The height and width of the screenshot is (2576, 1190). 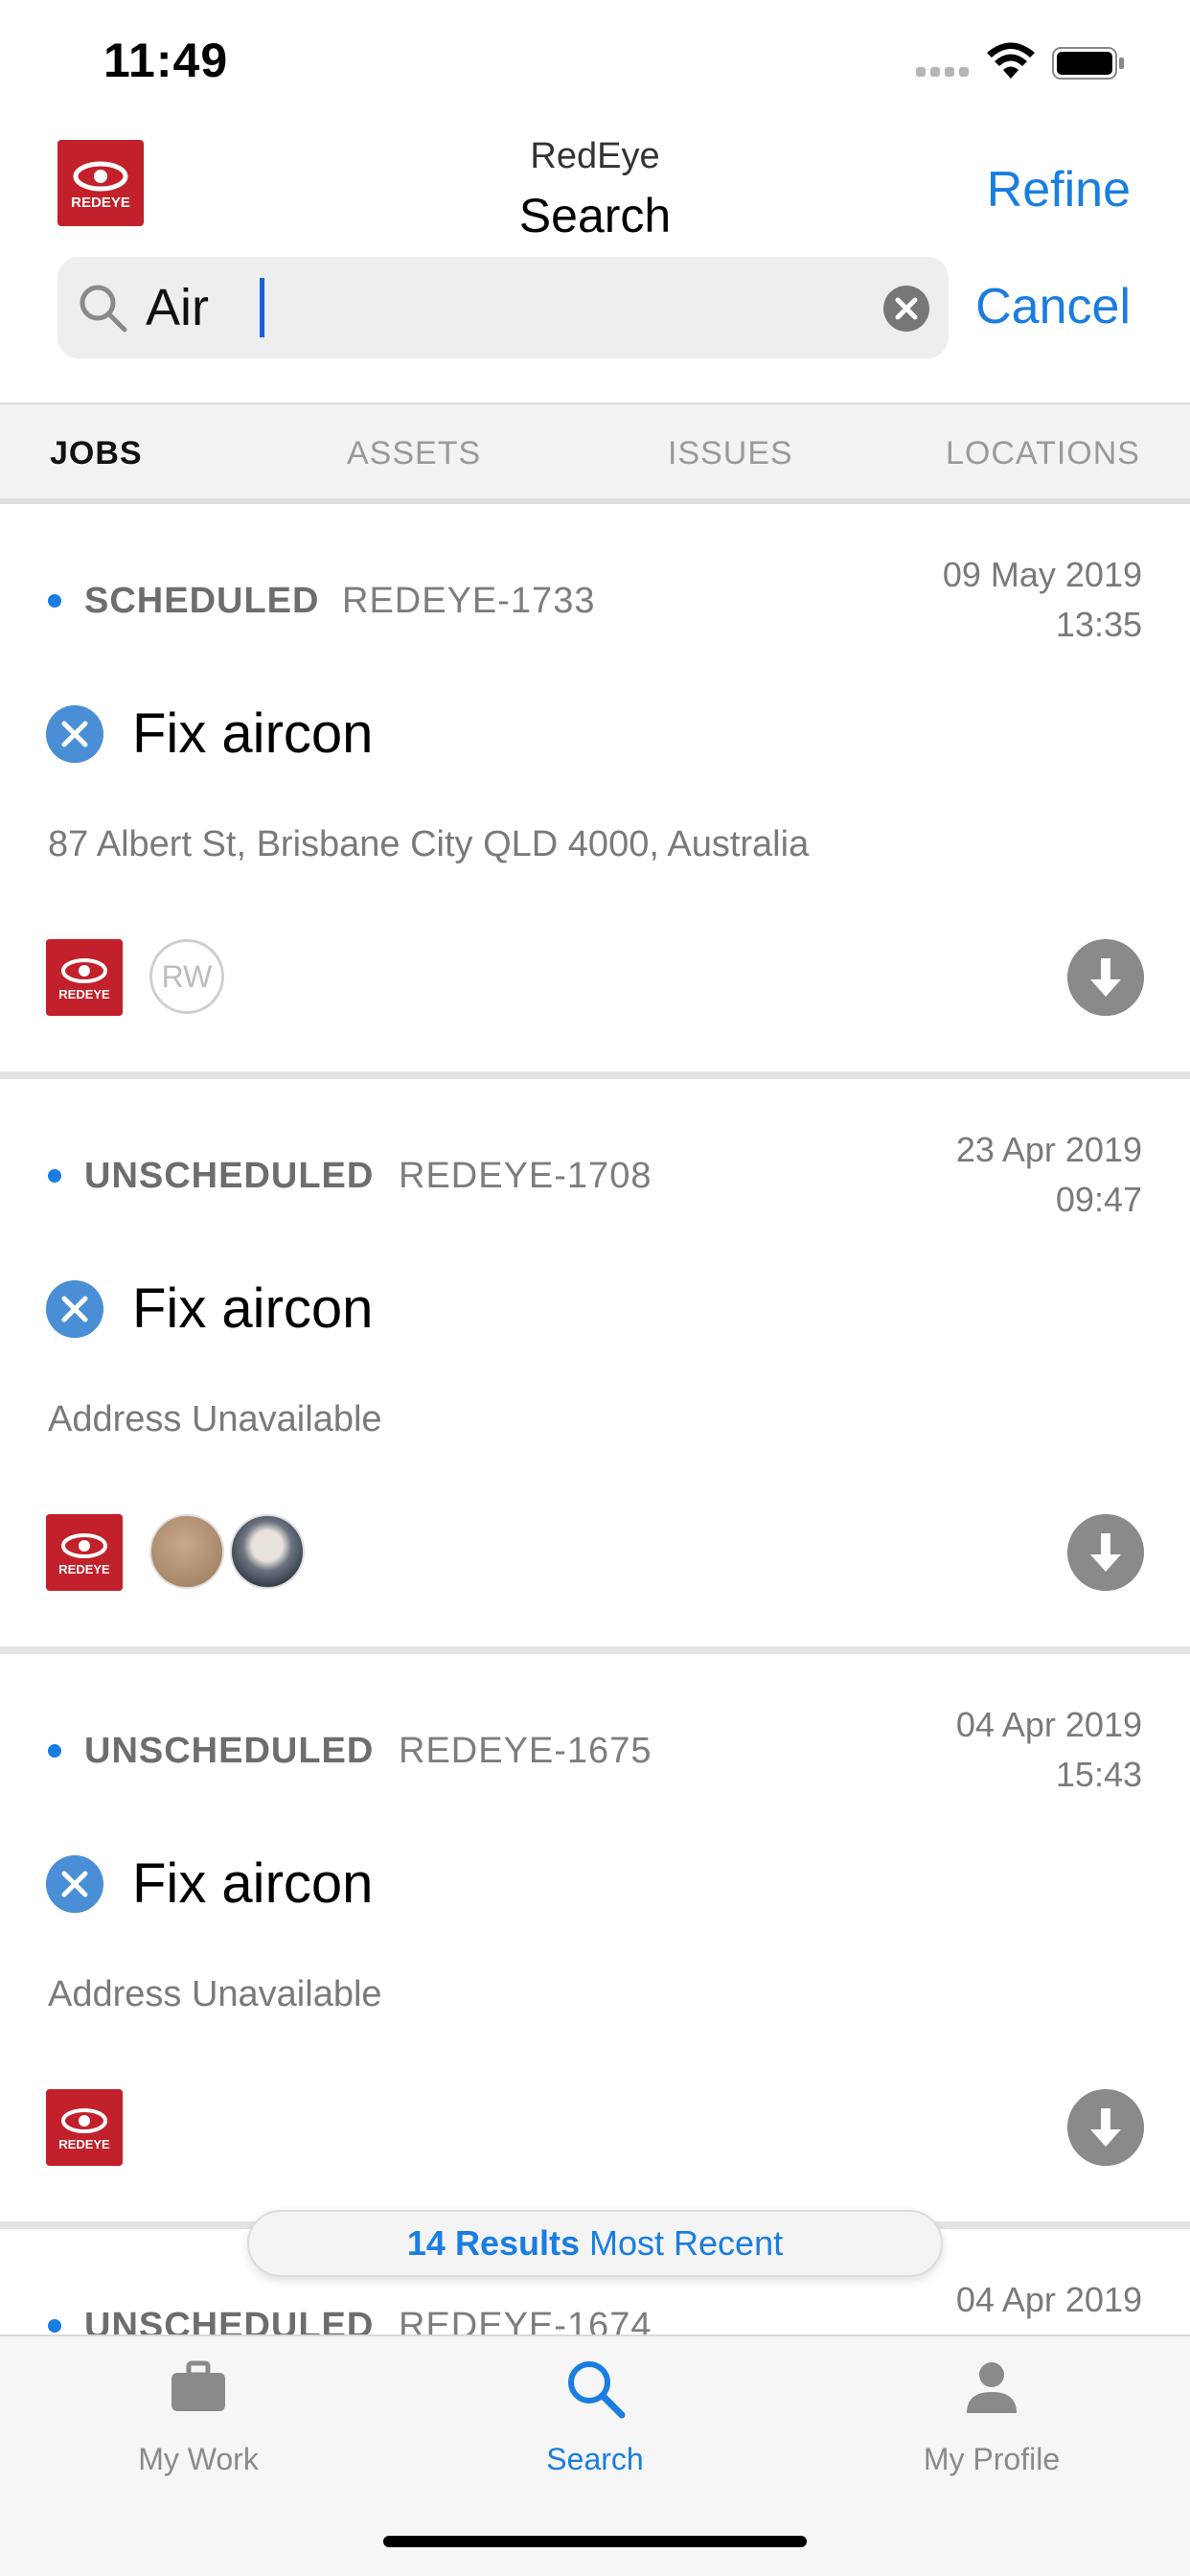 I want to click on home-indicator, so click(x=595, y=2541).